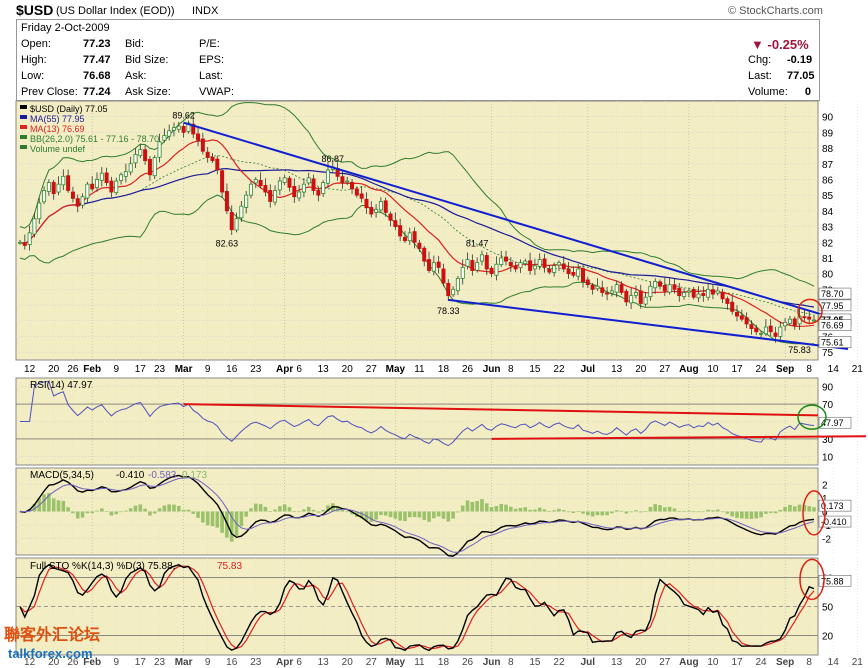 The image size is (868, 668). I want to click on x-axis-label: 15, so click(535, 369).